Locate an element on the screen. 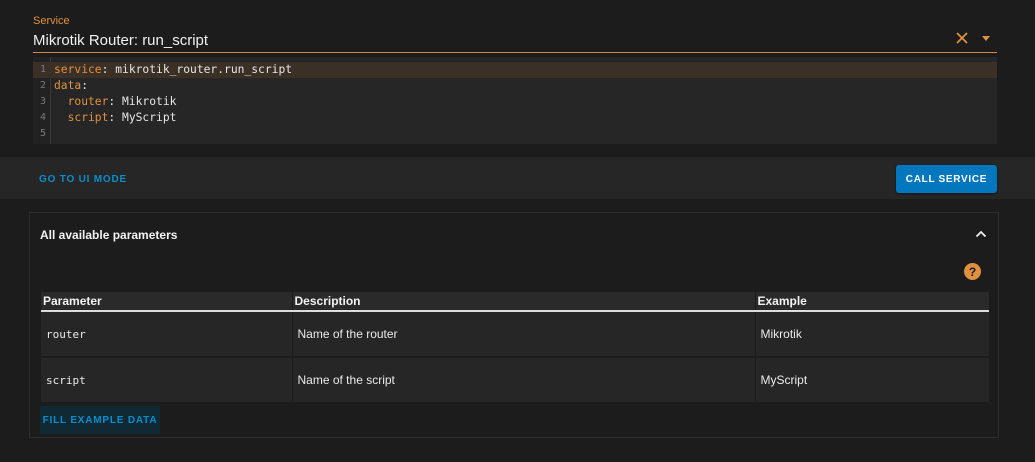 The height and width of the screenshot is (462, 1035). param-description: Name of the router is located at coordinates (523, 333).